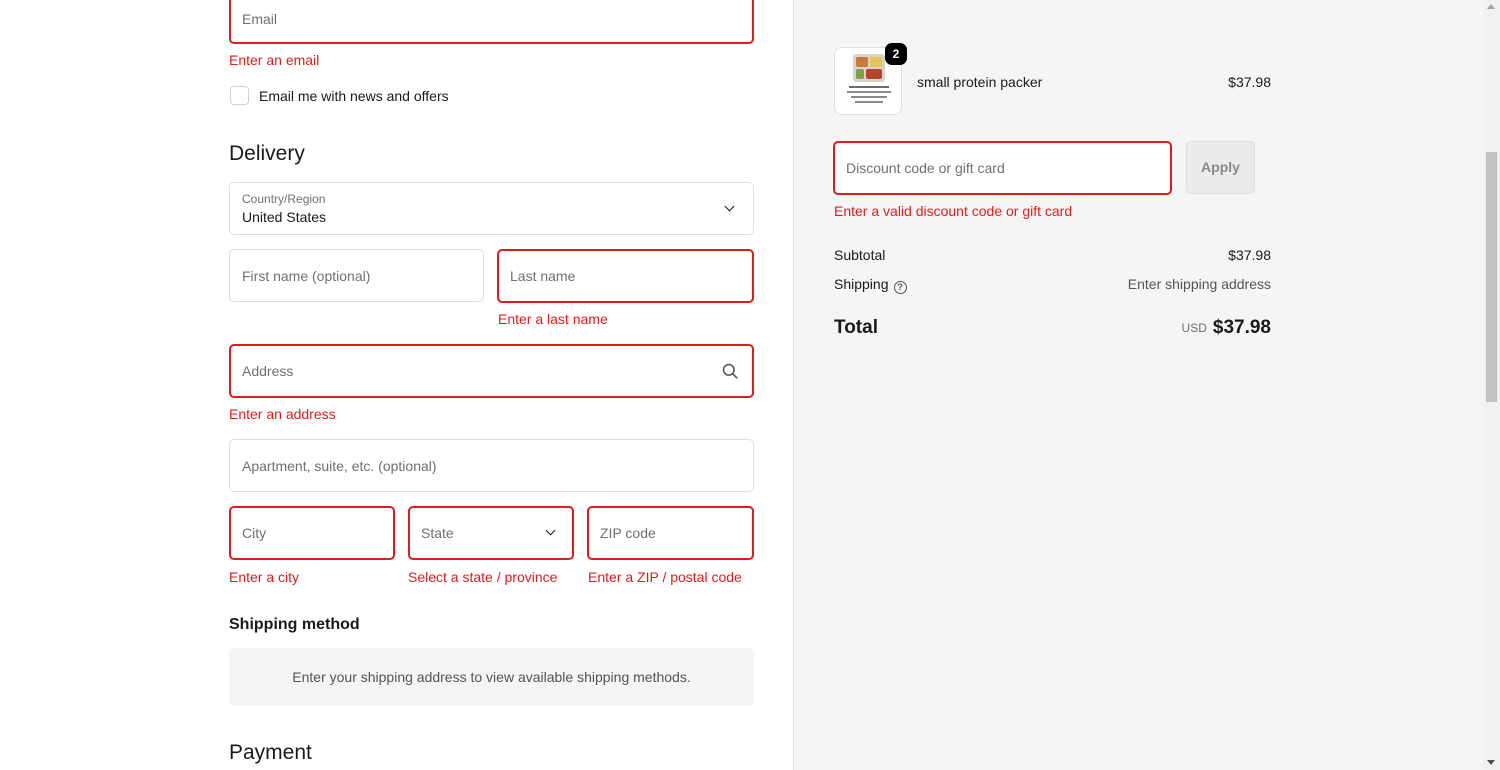 The width and height of the screenshot is (1500, 770). I want to click on apply-discount-button: Apply, so click(1220, 167).